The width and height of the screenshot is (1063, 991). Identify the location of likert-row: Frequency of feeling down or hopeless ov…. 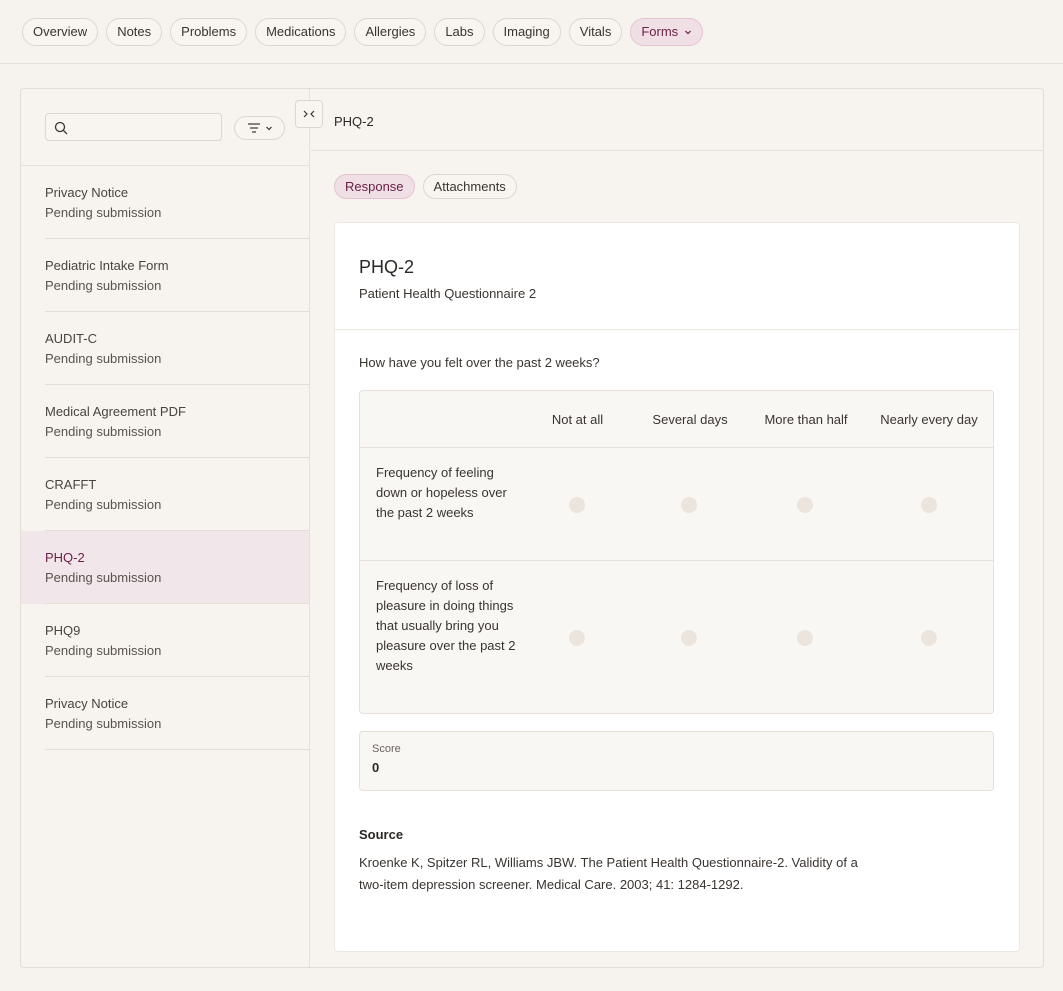
(676, 504).